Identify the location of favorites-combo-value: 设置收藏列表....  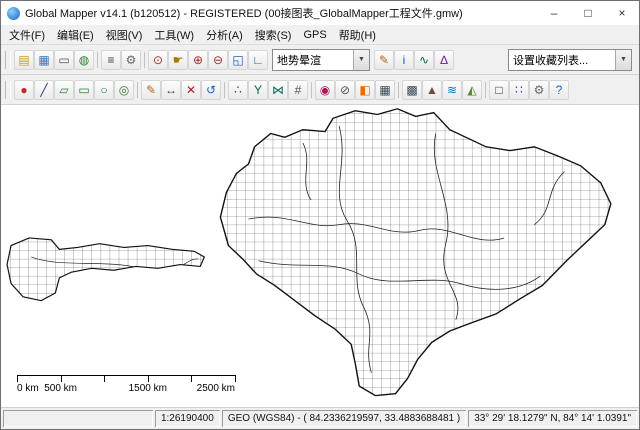
(551, 60).